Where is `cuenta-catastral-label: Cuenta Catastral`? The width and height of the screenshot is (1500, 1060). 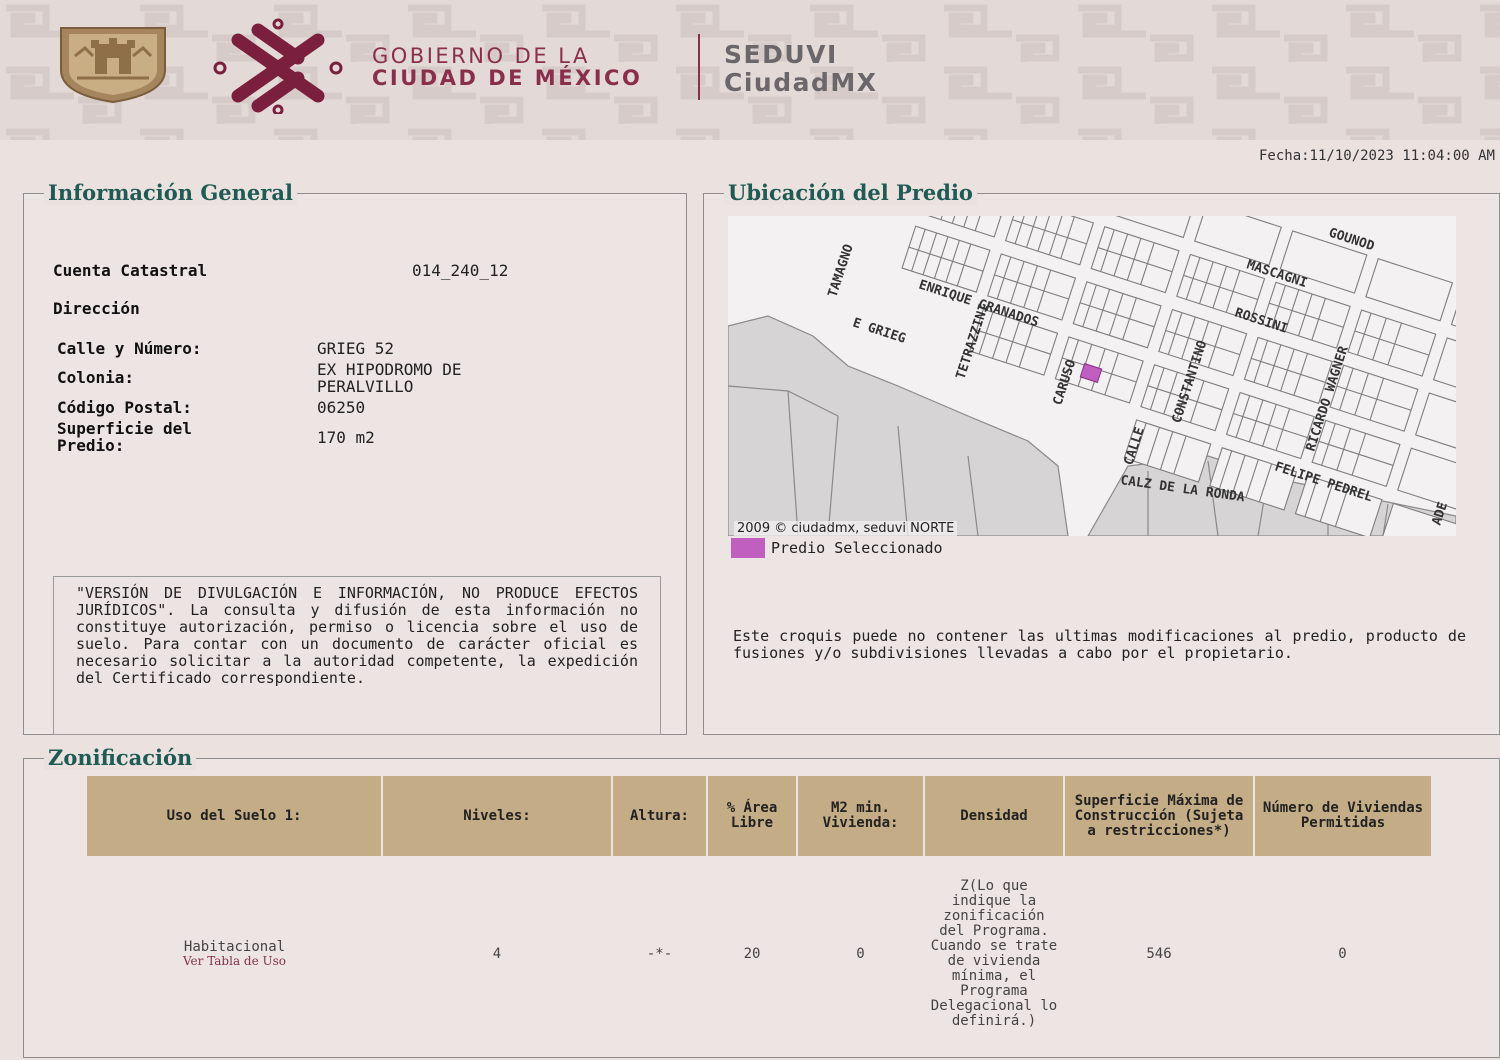
cuenta-catastral-label: Cuenta Catastral is located at coordinates (130, 270).